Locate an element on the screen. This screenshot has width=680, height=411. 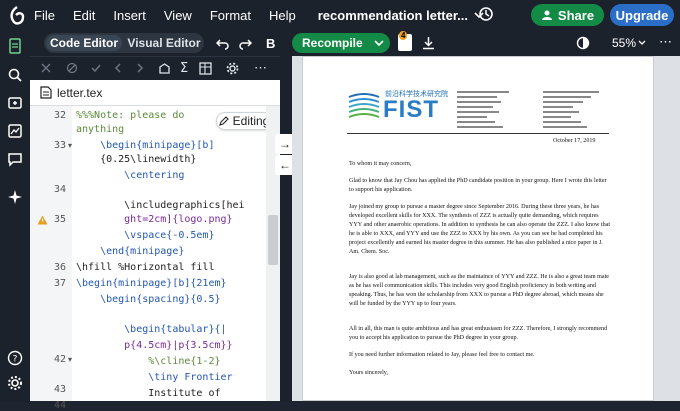
code-line: {0.25\linewidth} is located at coordinates (136, 159).